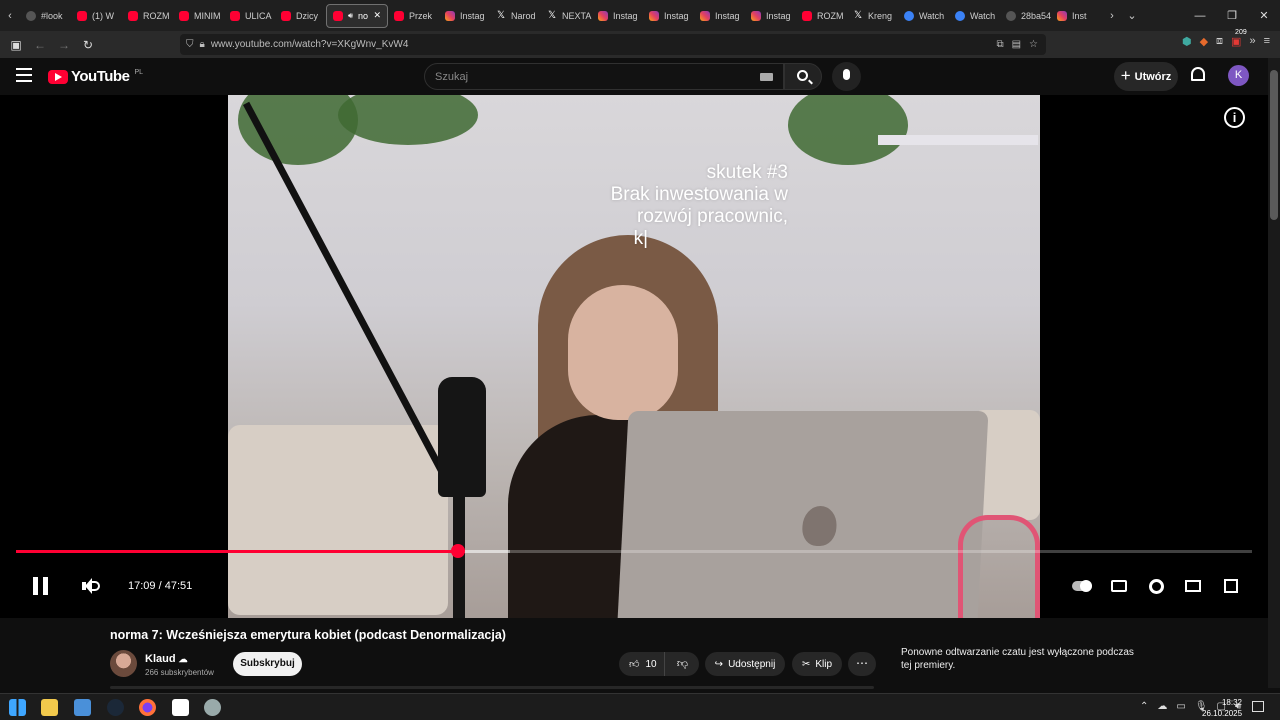  What do you see at coordinates (1132, 15) in the screenshot?
I see `tab-list-chevron-down-icon: ⌄` at bounding box center [1132, 15].